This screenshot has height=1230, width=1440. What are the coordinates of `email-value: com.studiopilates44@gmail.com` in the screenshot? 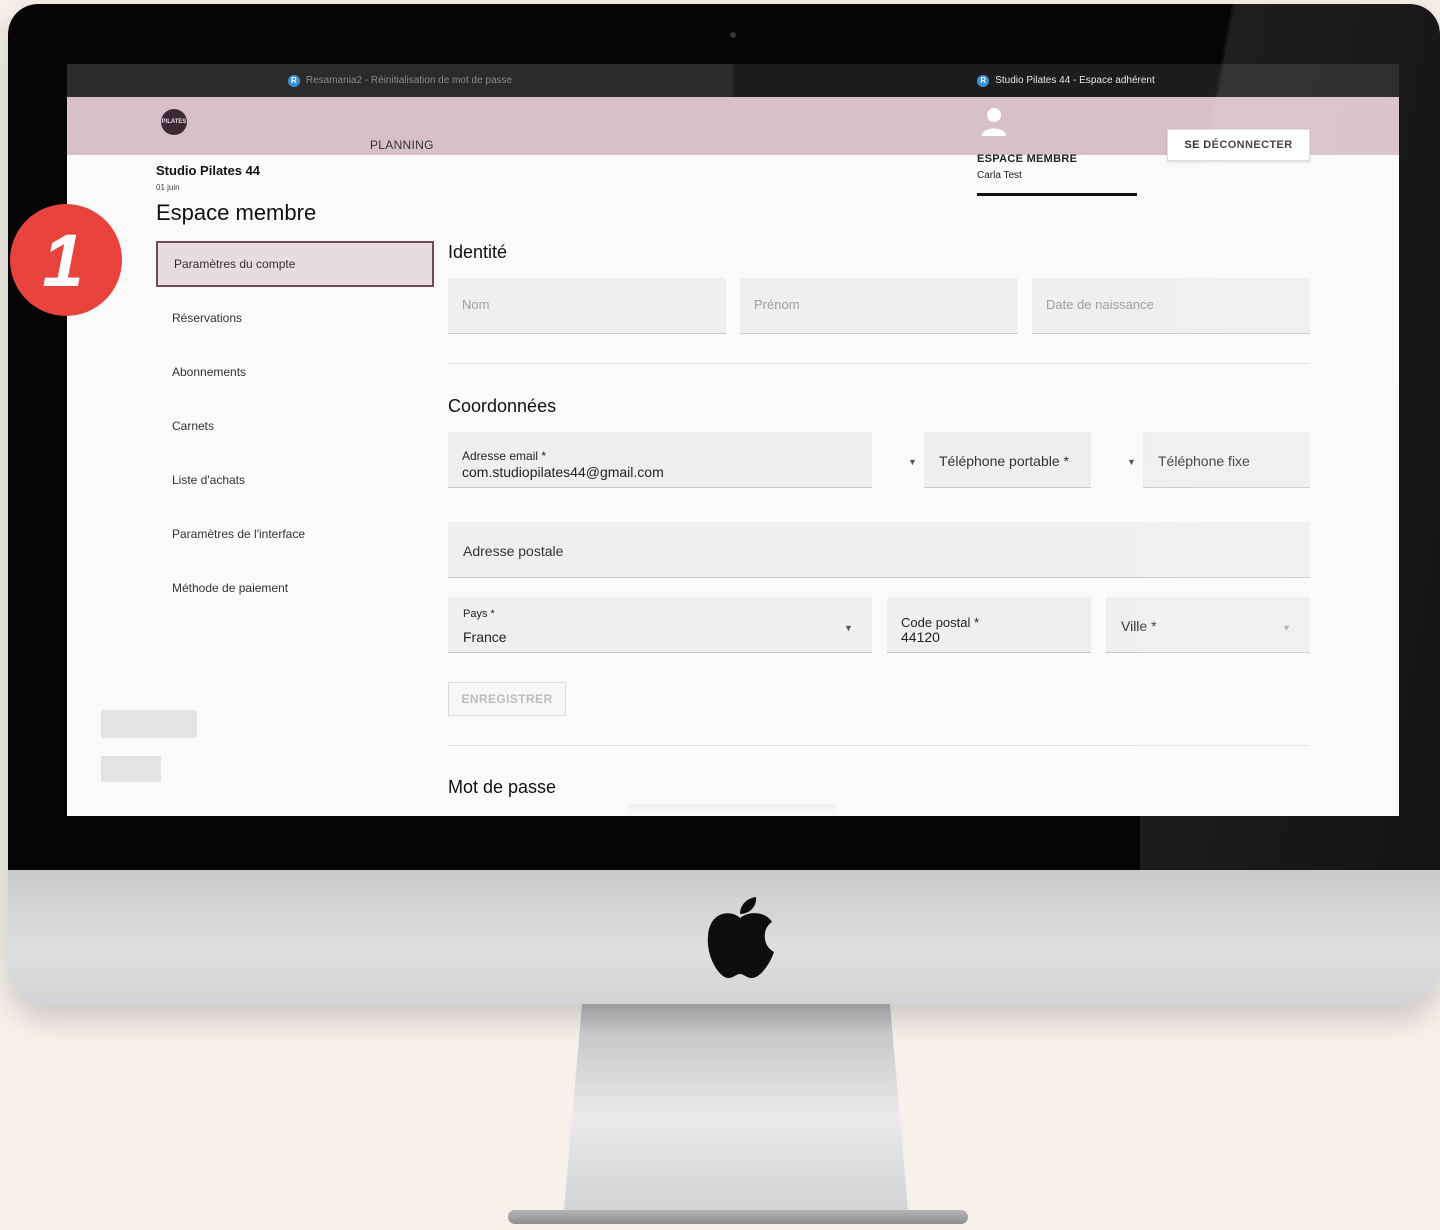 It's located at (563, 472).